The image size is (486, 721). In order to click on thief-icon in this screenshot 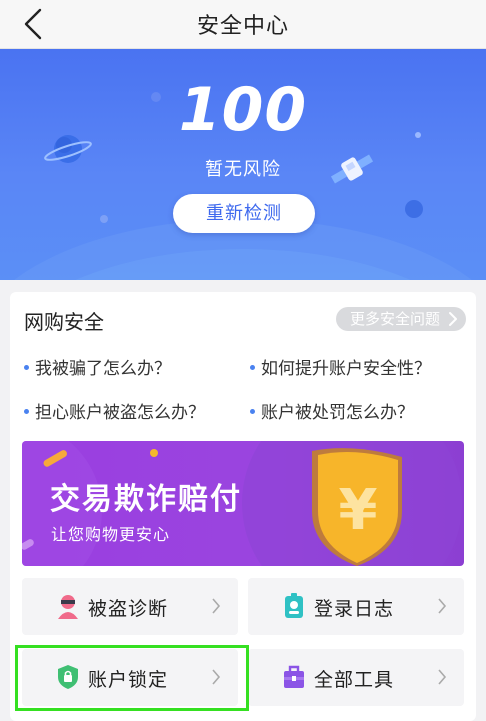, I will do `click(68, 607)`.